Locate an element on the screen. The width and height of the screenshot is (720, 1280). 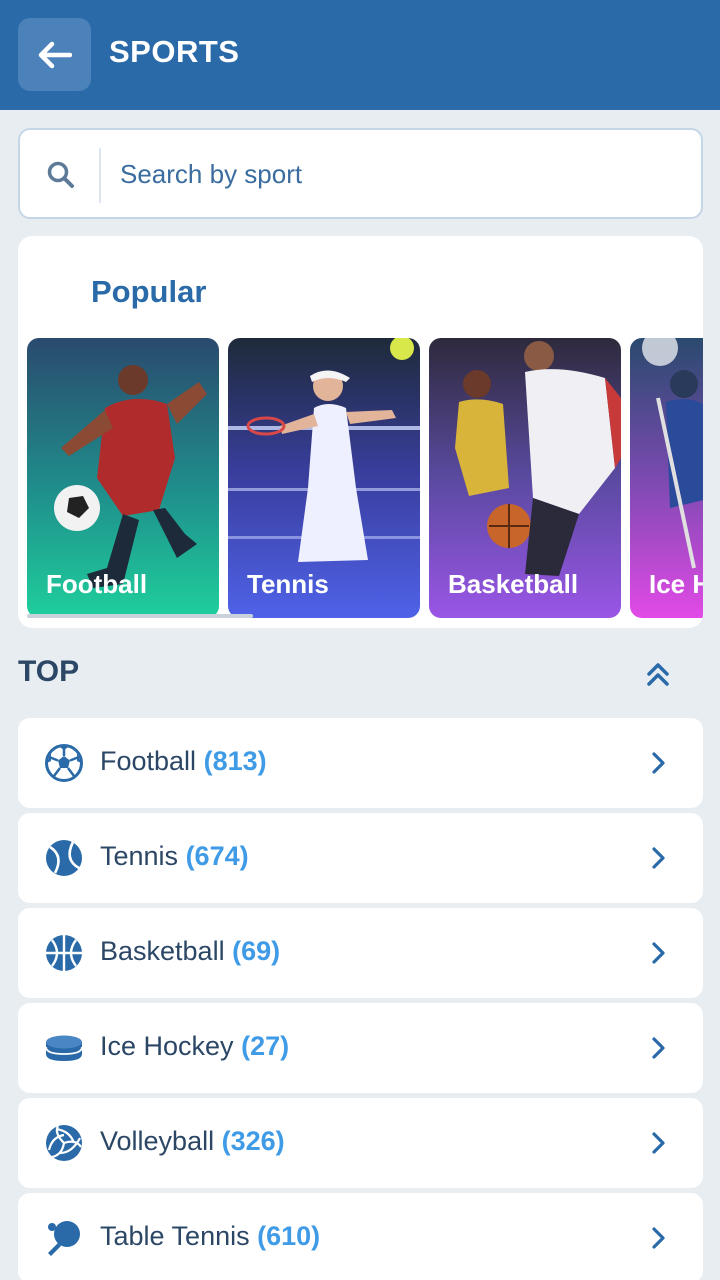
event-count: (610) is located at coordinates (289, 1236).